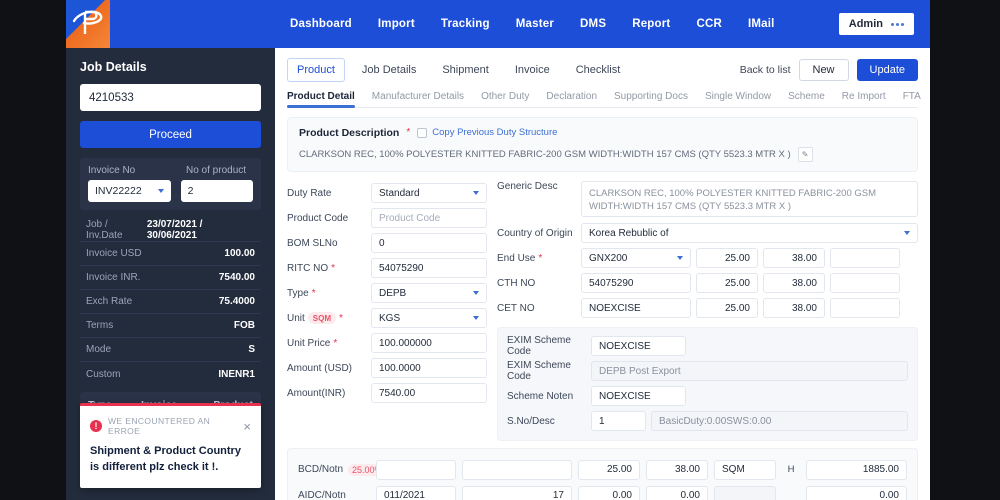 The image size is (1000, 500). What do you see at coordinates (88, 24) in the screenshot?
I see `company-logo` at bounding box center [88, 24].